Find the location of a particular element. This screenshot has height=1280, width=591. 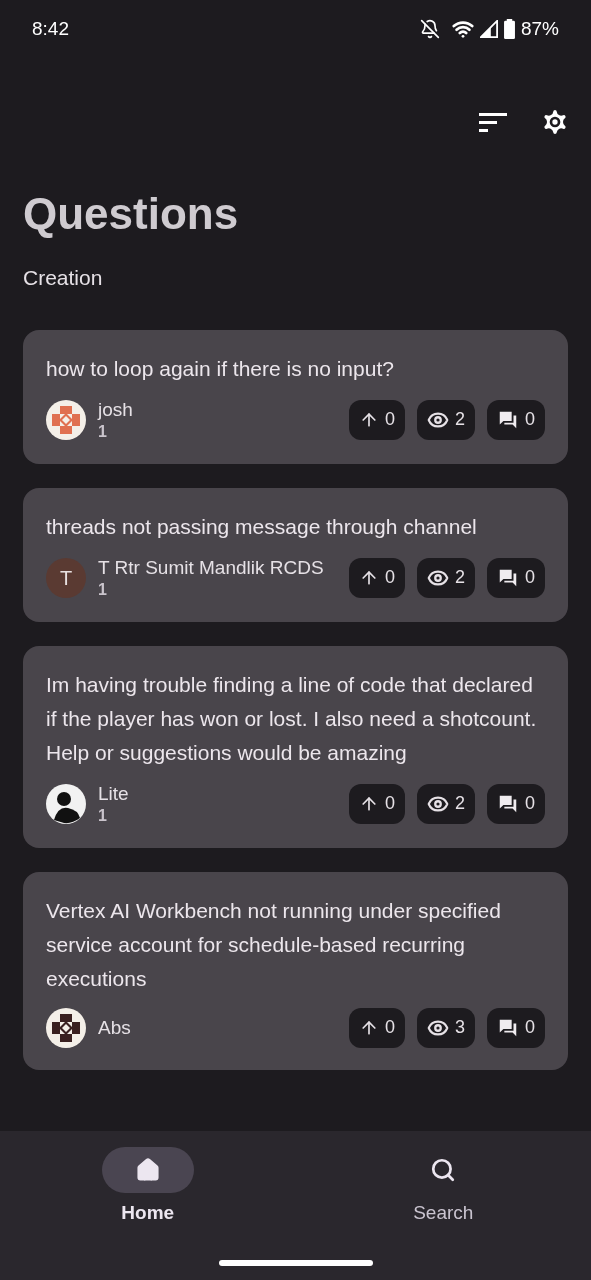

question-card: Vertex AI Workbench not running under specified service account for schedule-based recurring executions Abs 0 3 0 is located at coordinates (295, 970).